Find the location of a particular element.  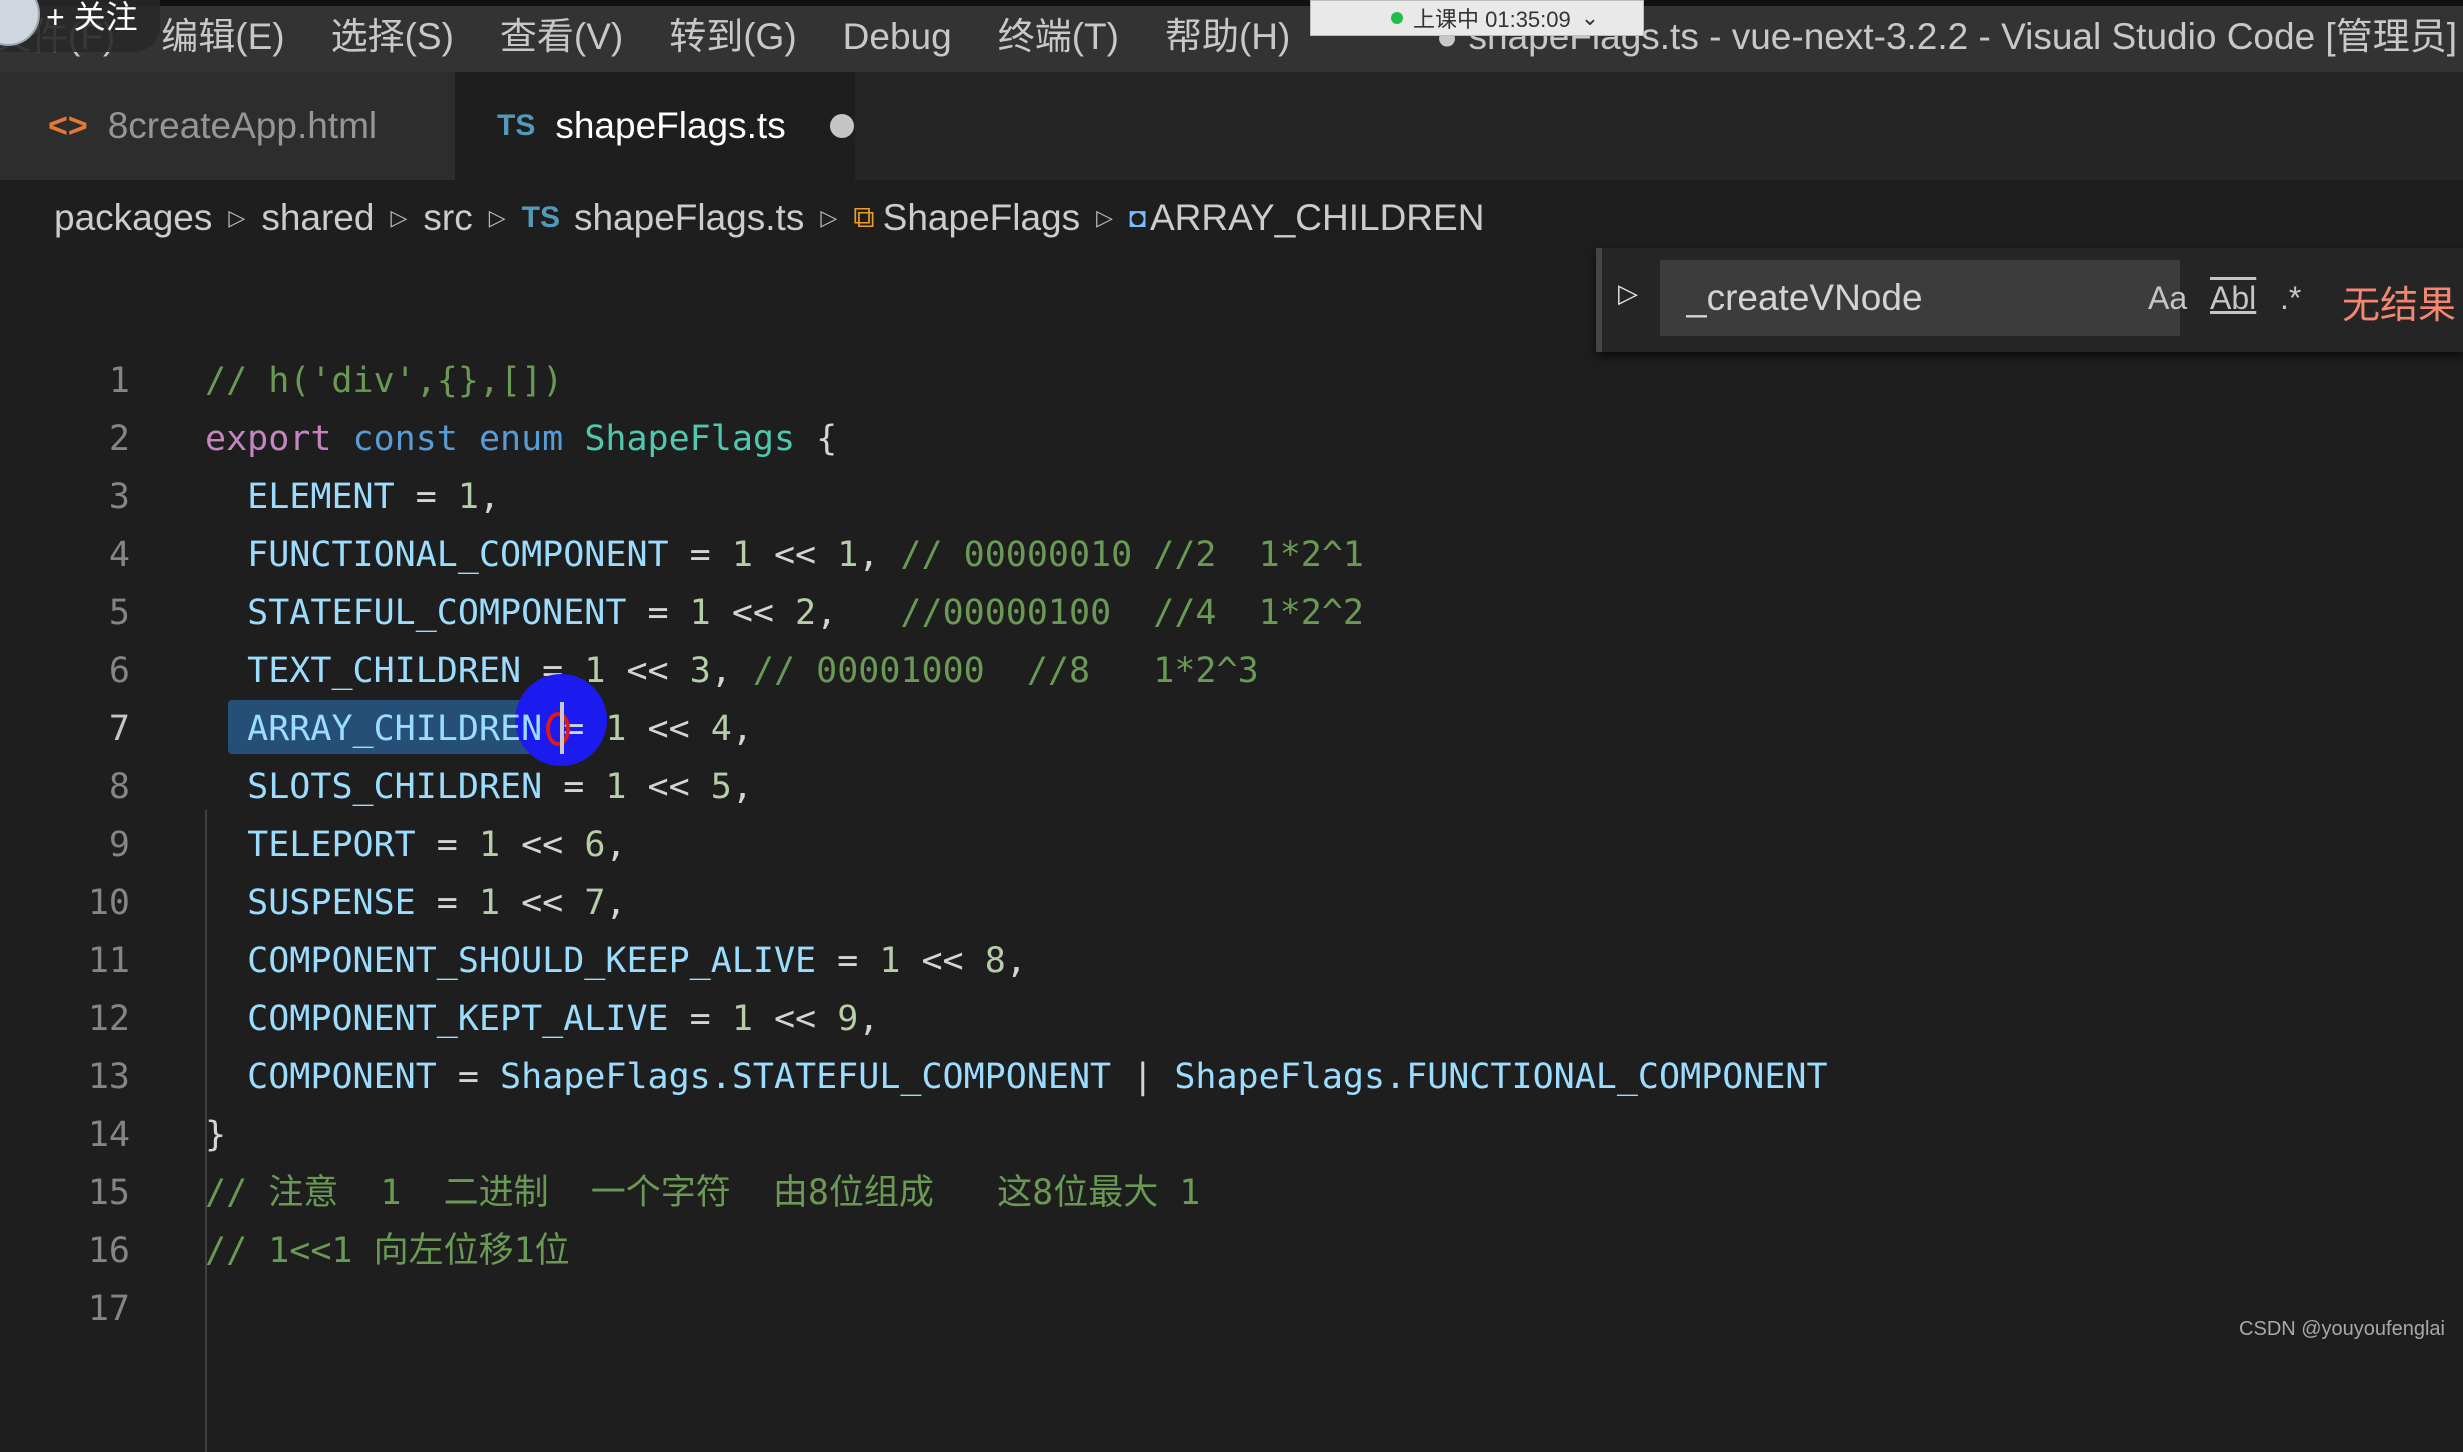

chevron-down-icon: ⌄ is located at coordinates (1590, 18).